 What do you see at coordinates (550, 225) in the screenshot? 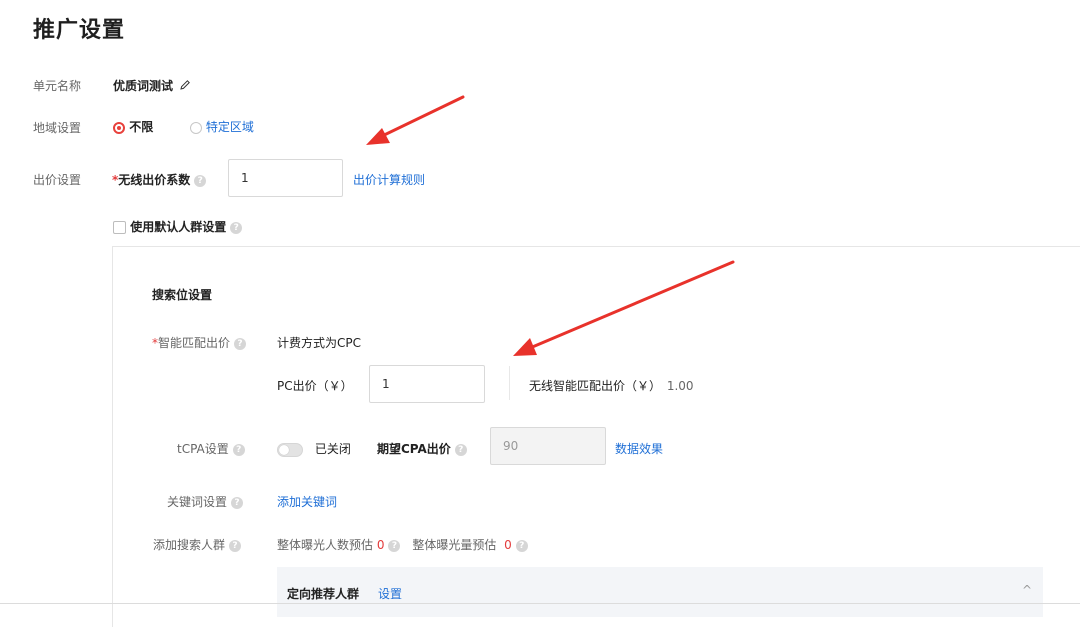
I see `arrow-annotation` at bounding box center [550, 225].